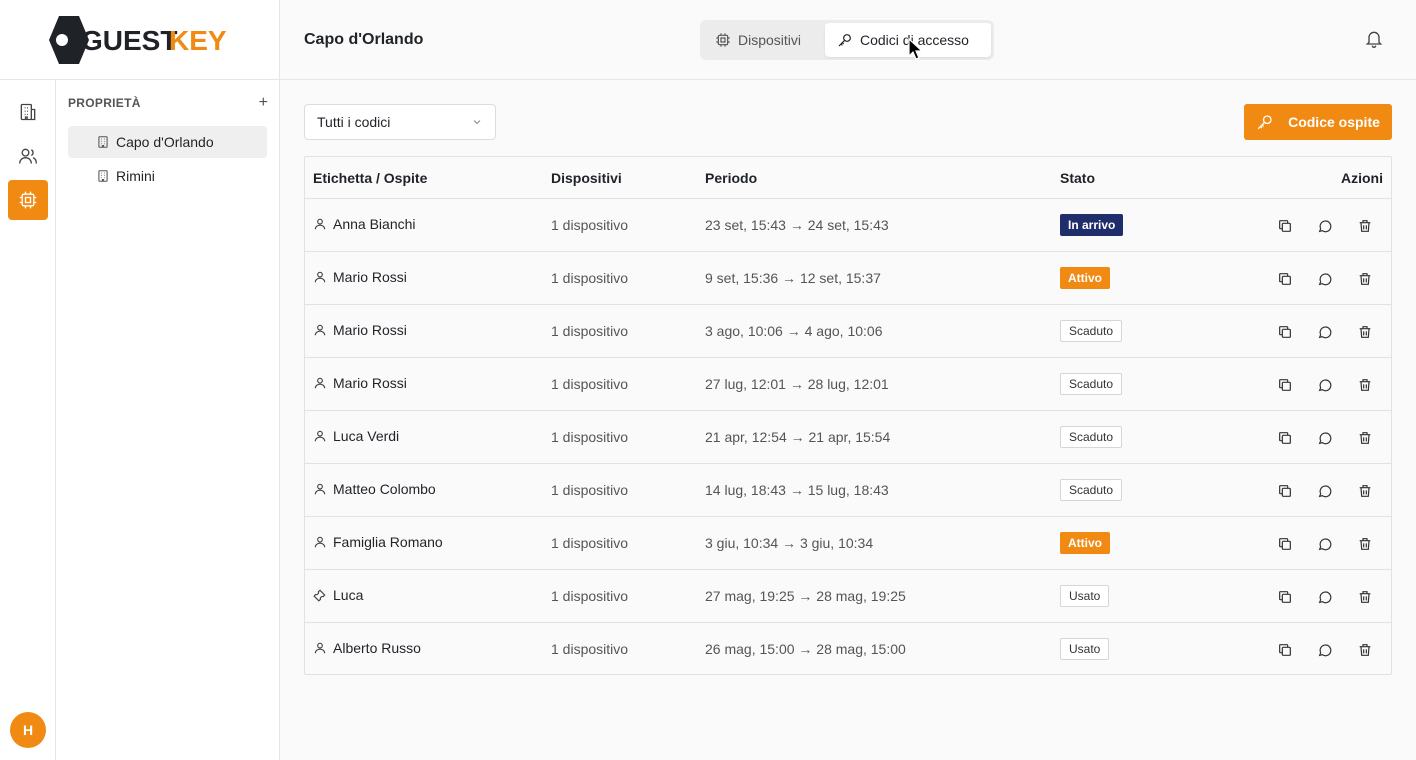  I want to click on property-item: Rimini, so click(167, 176).